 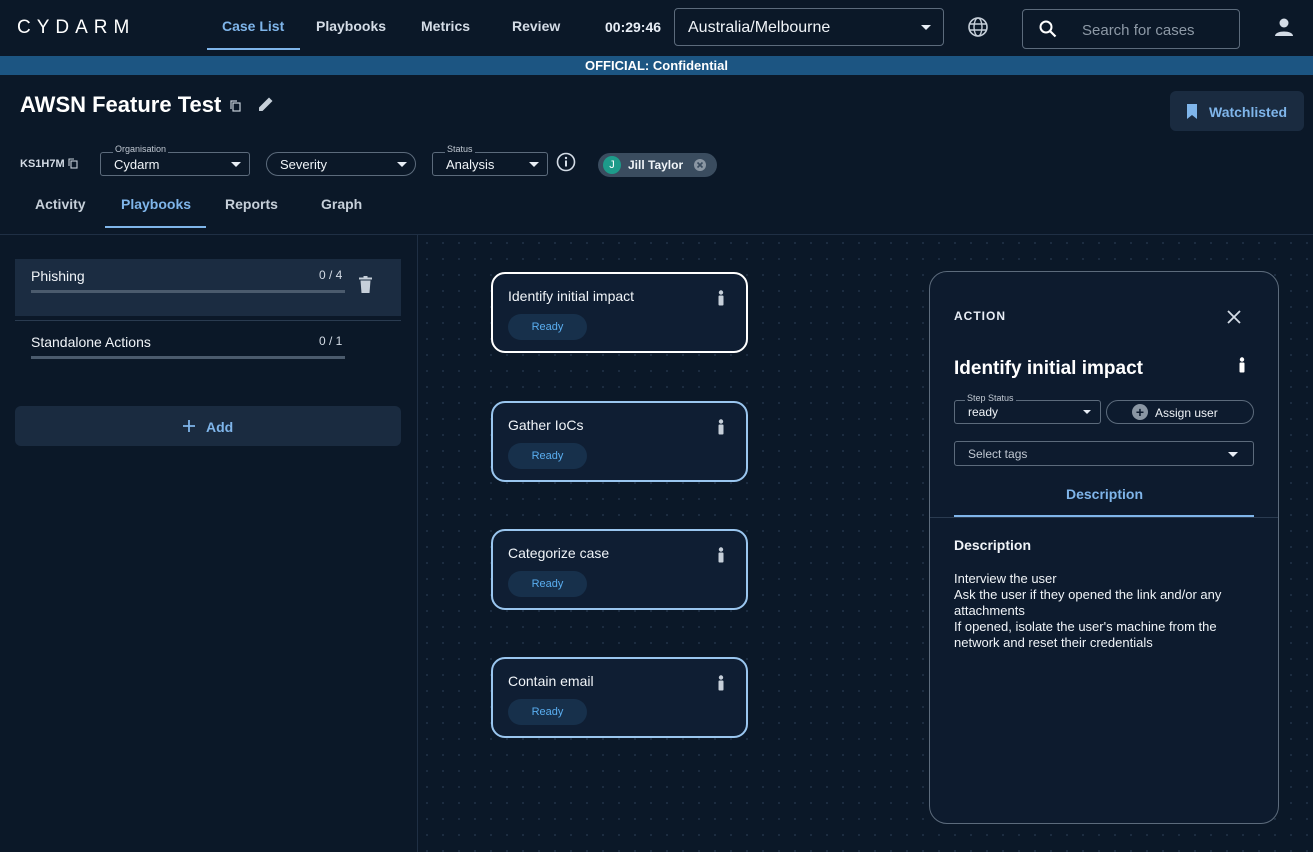 I want to click on assignee-name: Jill Taylor, so click(x=656, y=165).